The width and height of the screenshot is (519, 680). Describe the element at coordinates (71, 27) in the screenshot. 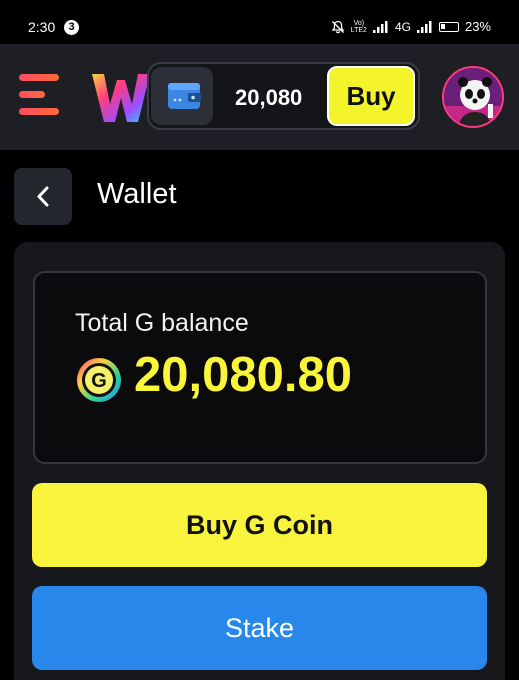

I see `notification-count-badge: 3` at that location.